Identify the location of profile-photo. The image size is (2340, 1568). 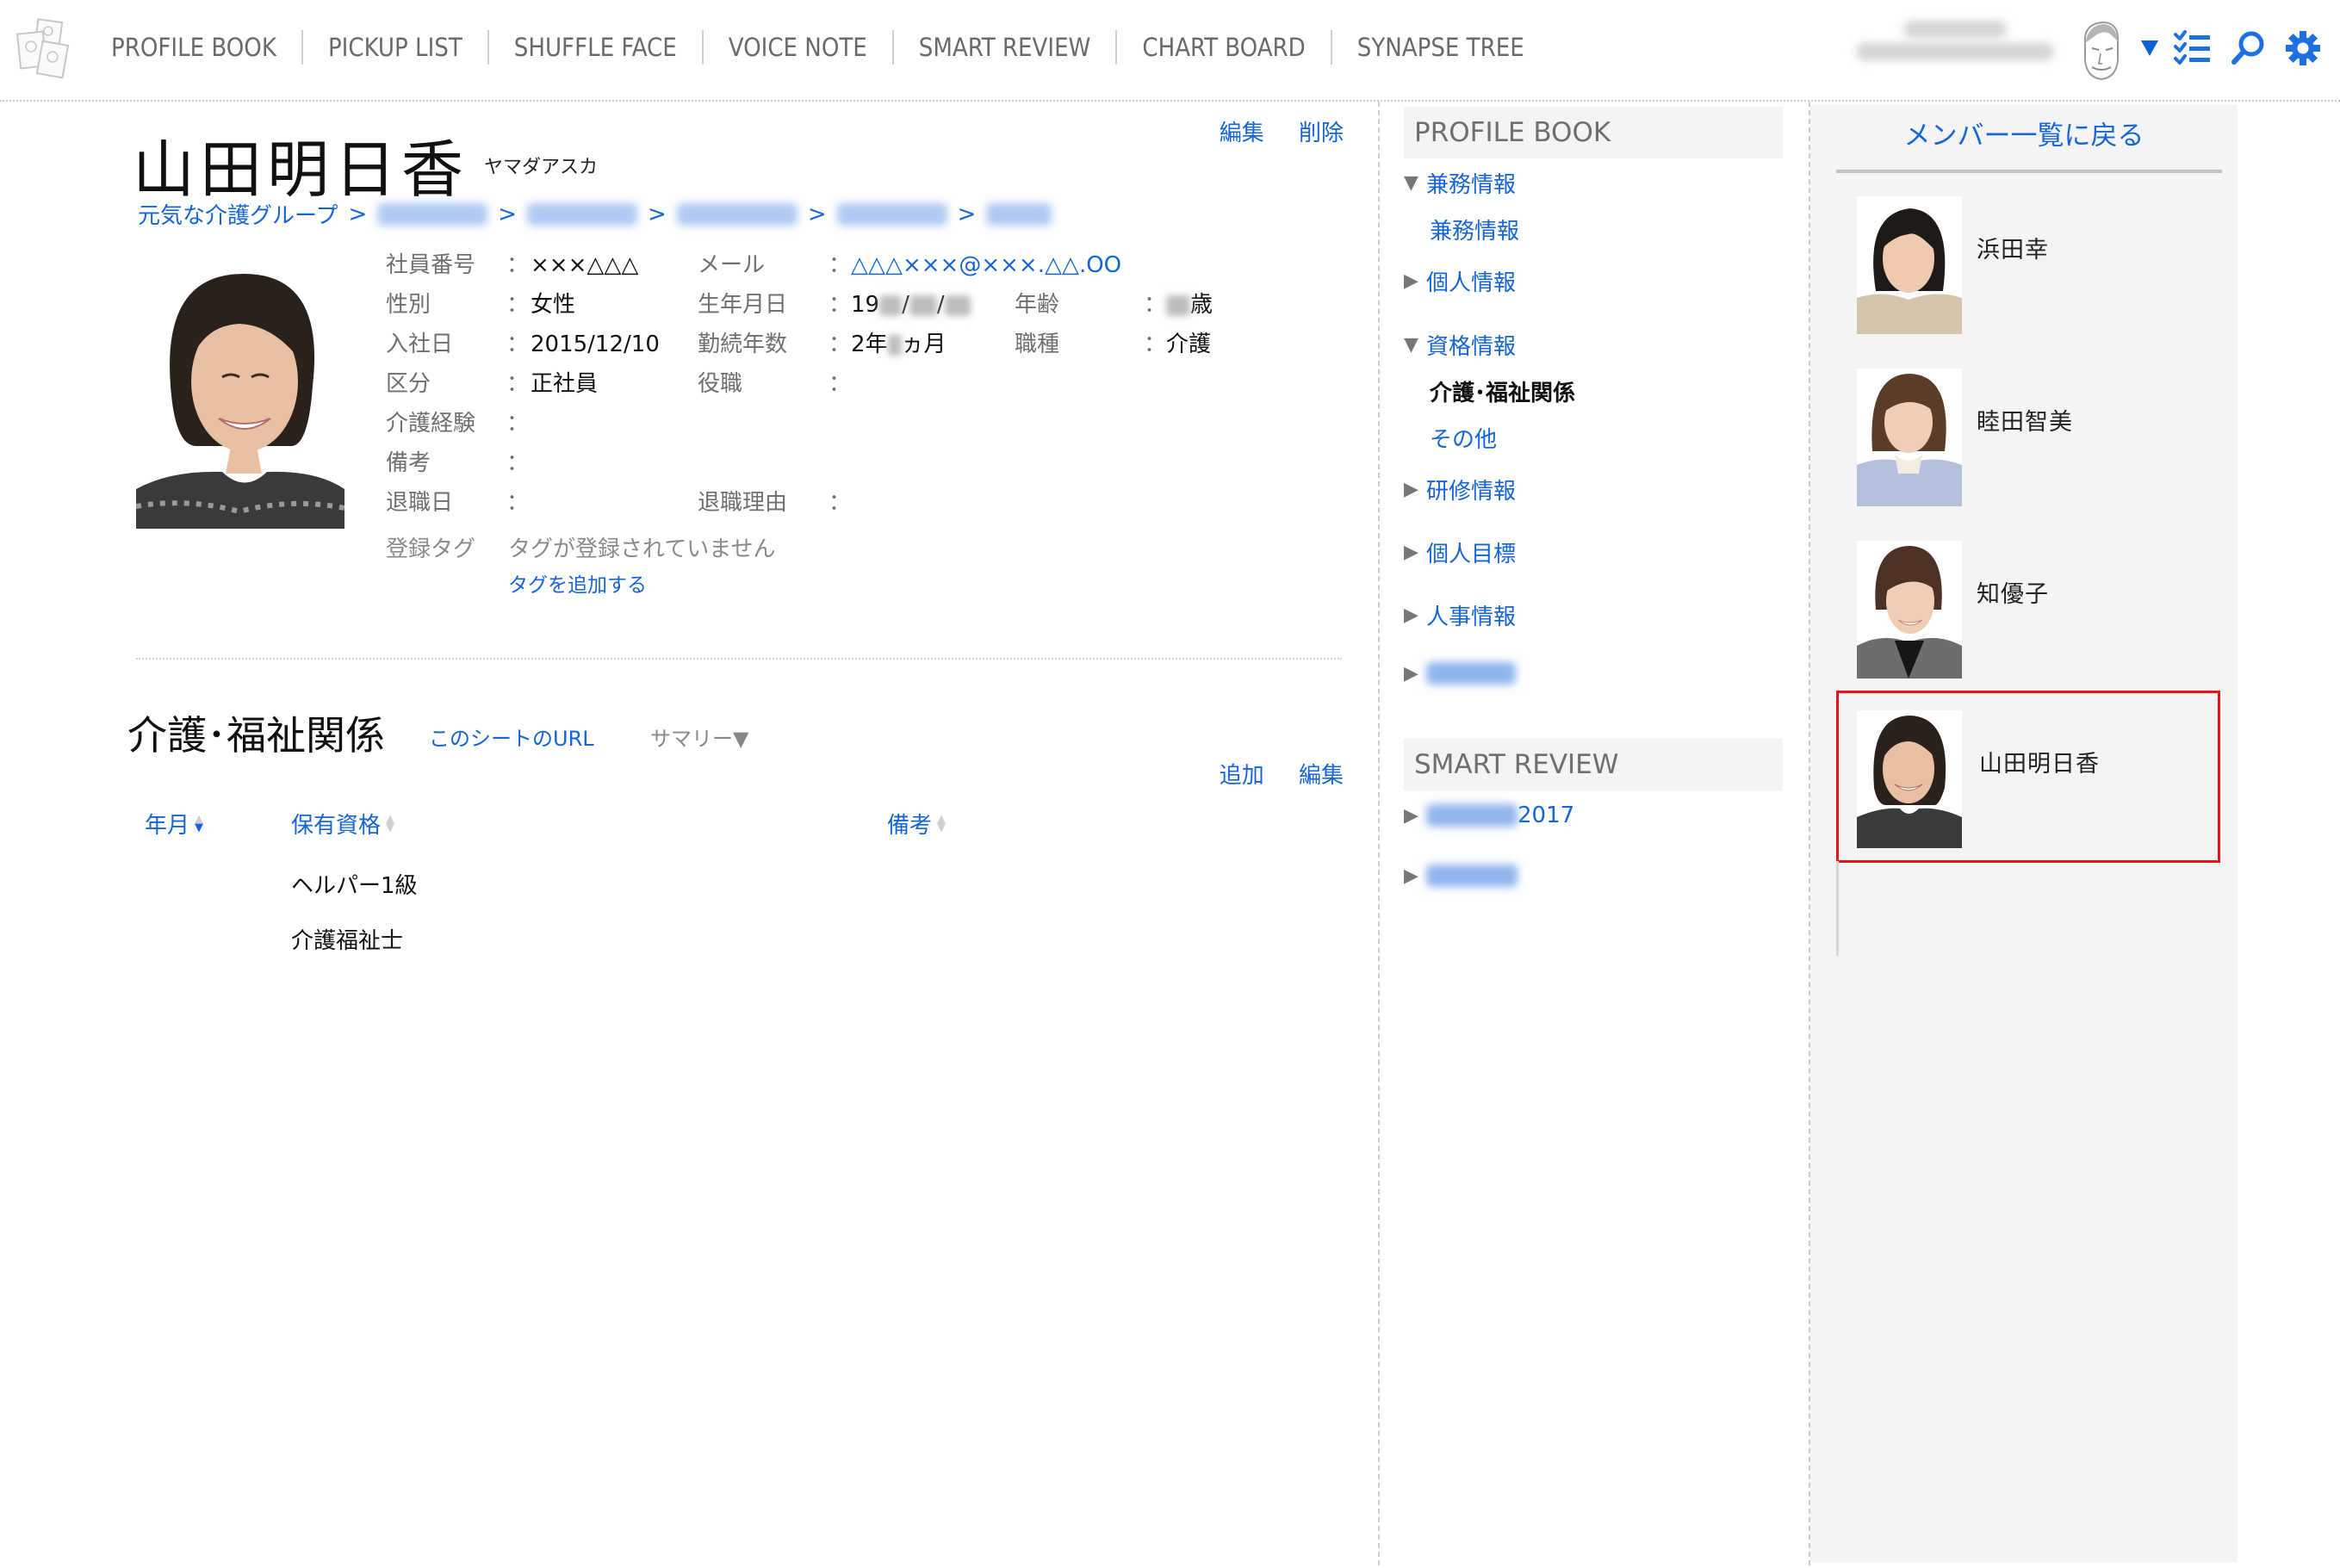
(240, 393).